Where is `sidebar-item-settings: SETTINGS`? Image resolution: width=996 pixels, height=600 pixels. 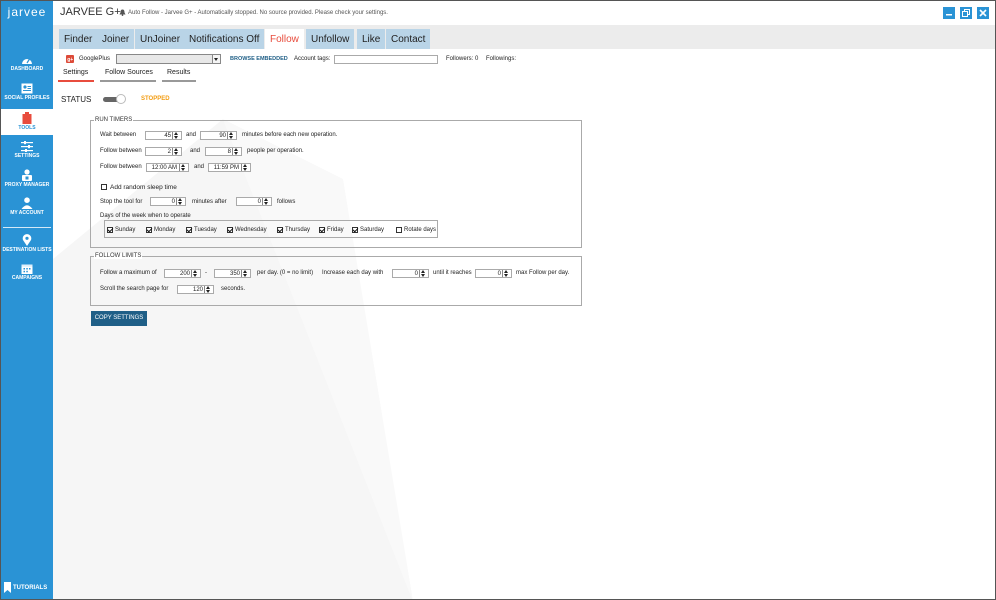
sidebar-item-settings: SETTINGS is located at coordinates (27, 150).